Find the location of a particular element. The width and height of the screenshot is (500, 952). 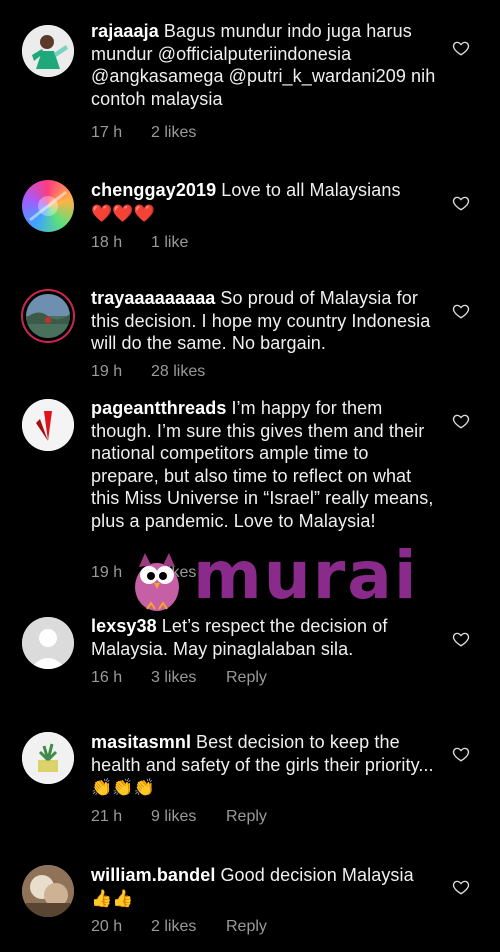

comment-body: Love to all Malaysians is located at coordinates (311, 190).